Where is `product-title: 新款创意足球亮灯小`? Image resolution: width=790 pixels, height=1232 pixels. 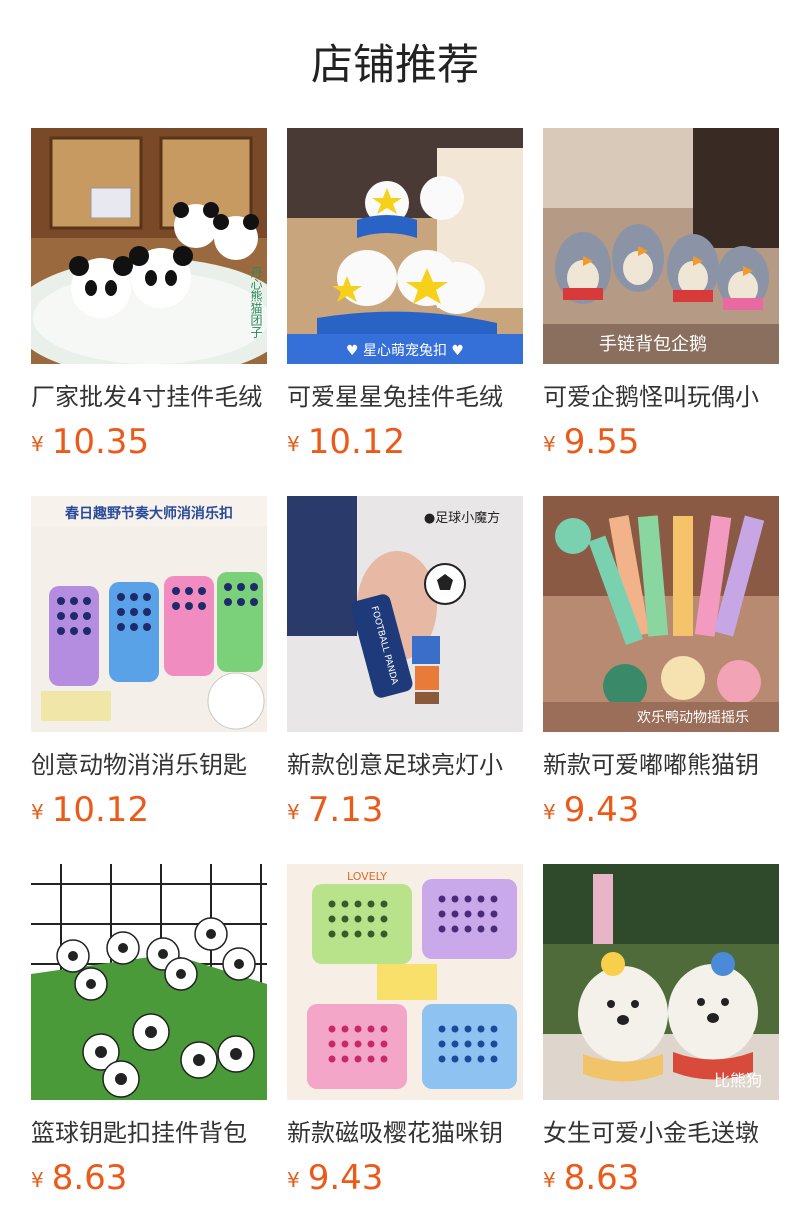 product-title: 新款创意足球亮灯小 is located at coordinates (405, 765).